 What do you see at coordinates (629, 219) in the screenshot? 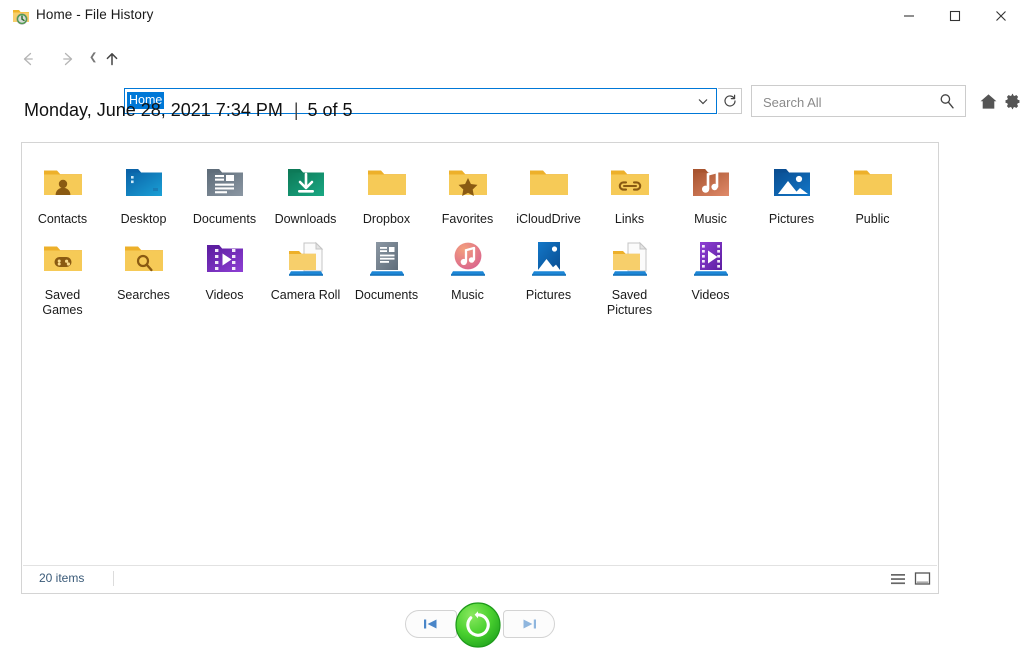
I see `grid-item-label: Links` at bounding box center [629, 219].